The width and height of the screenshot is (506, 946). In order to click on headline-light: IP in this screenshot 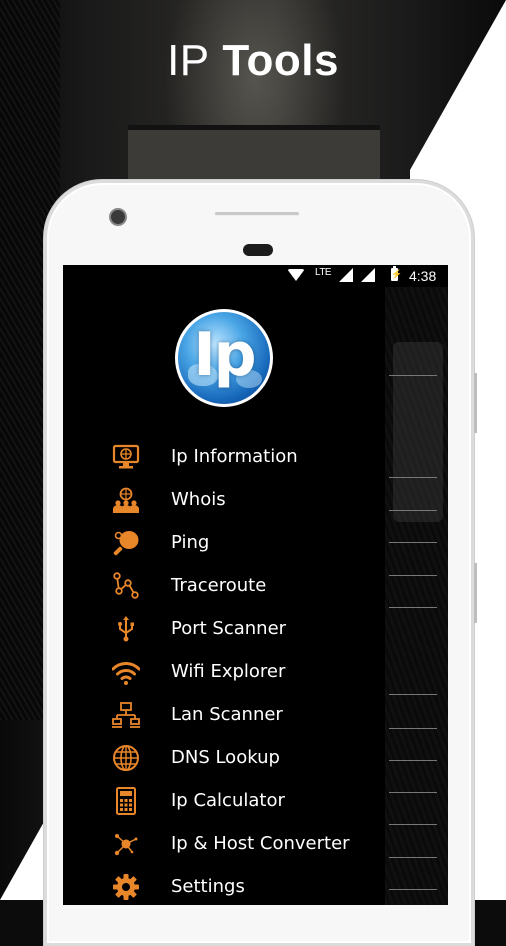, I will do `click(188, 60)`.